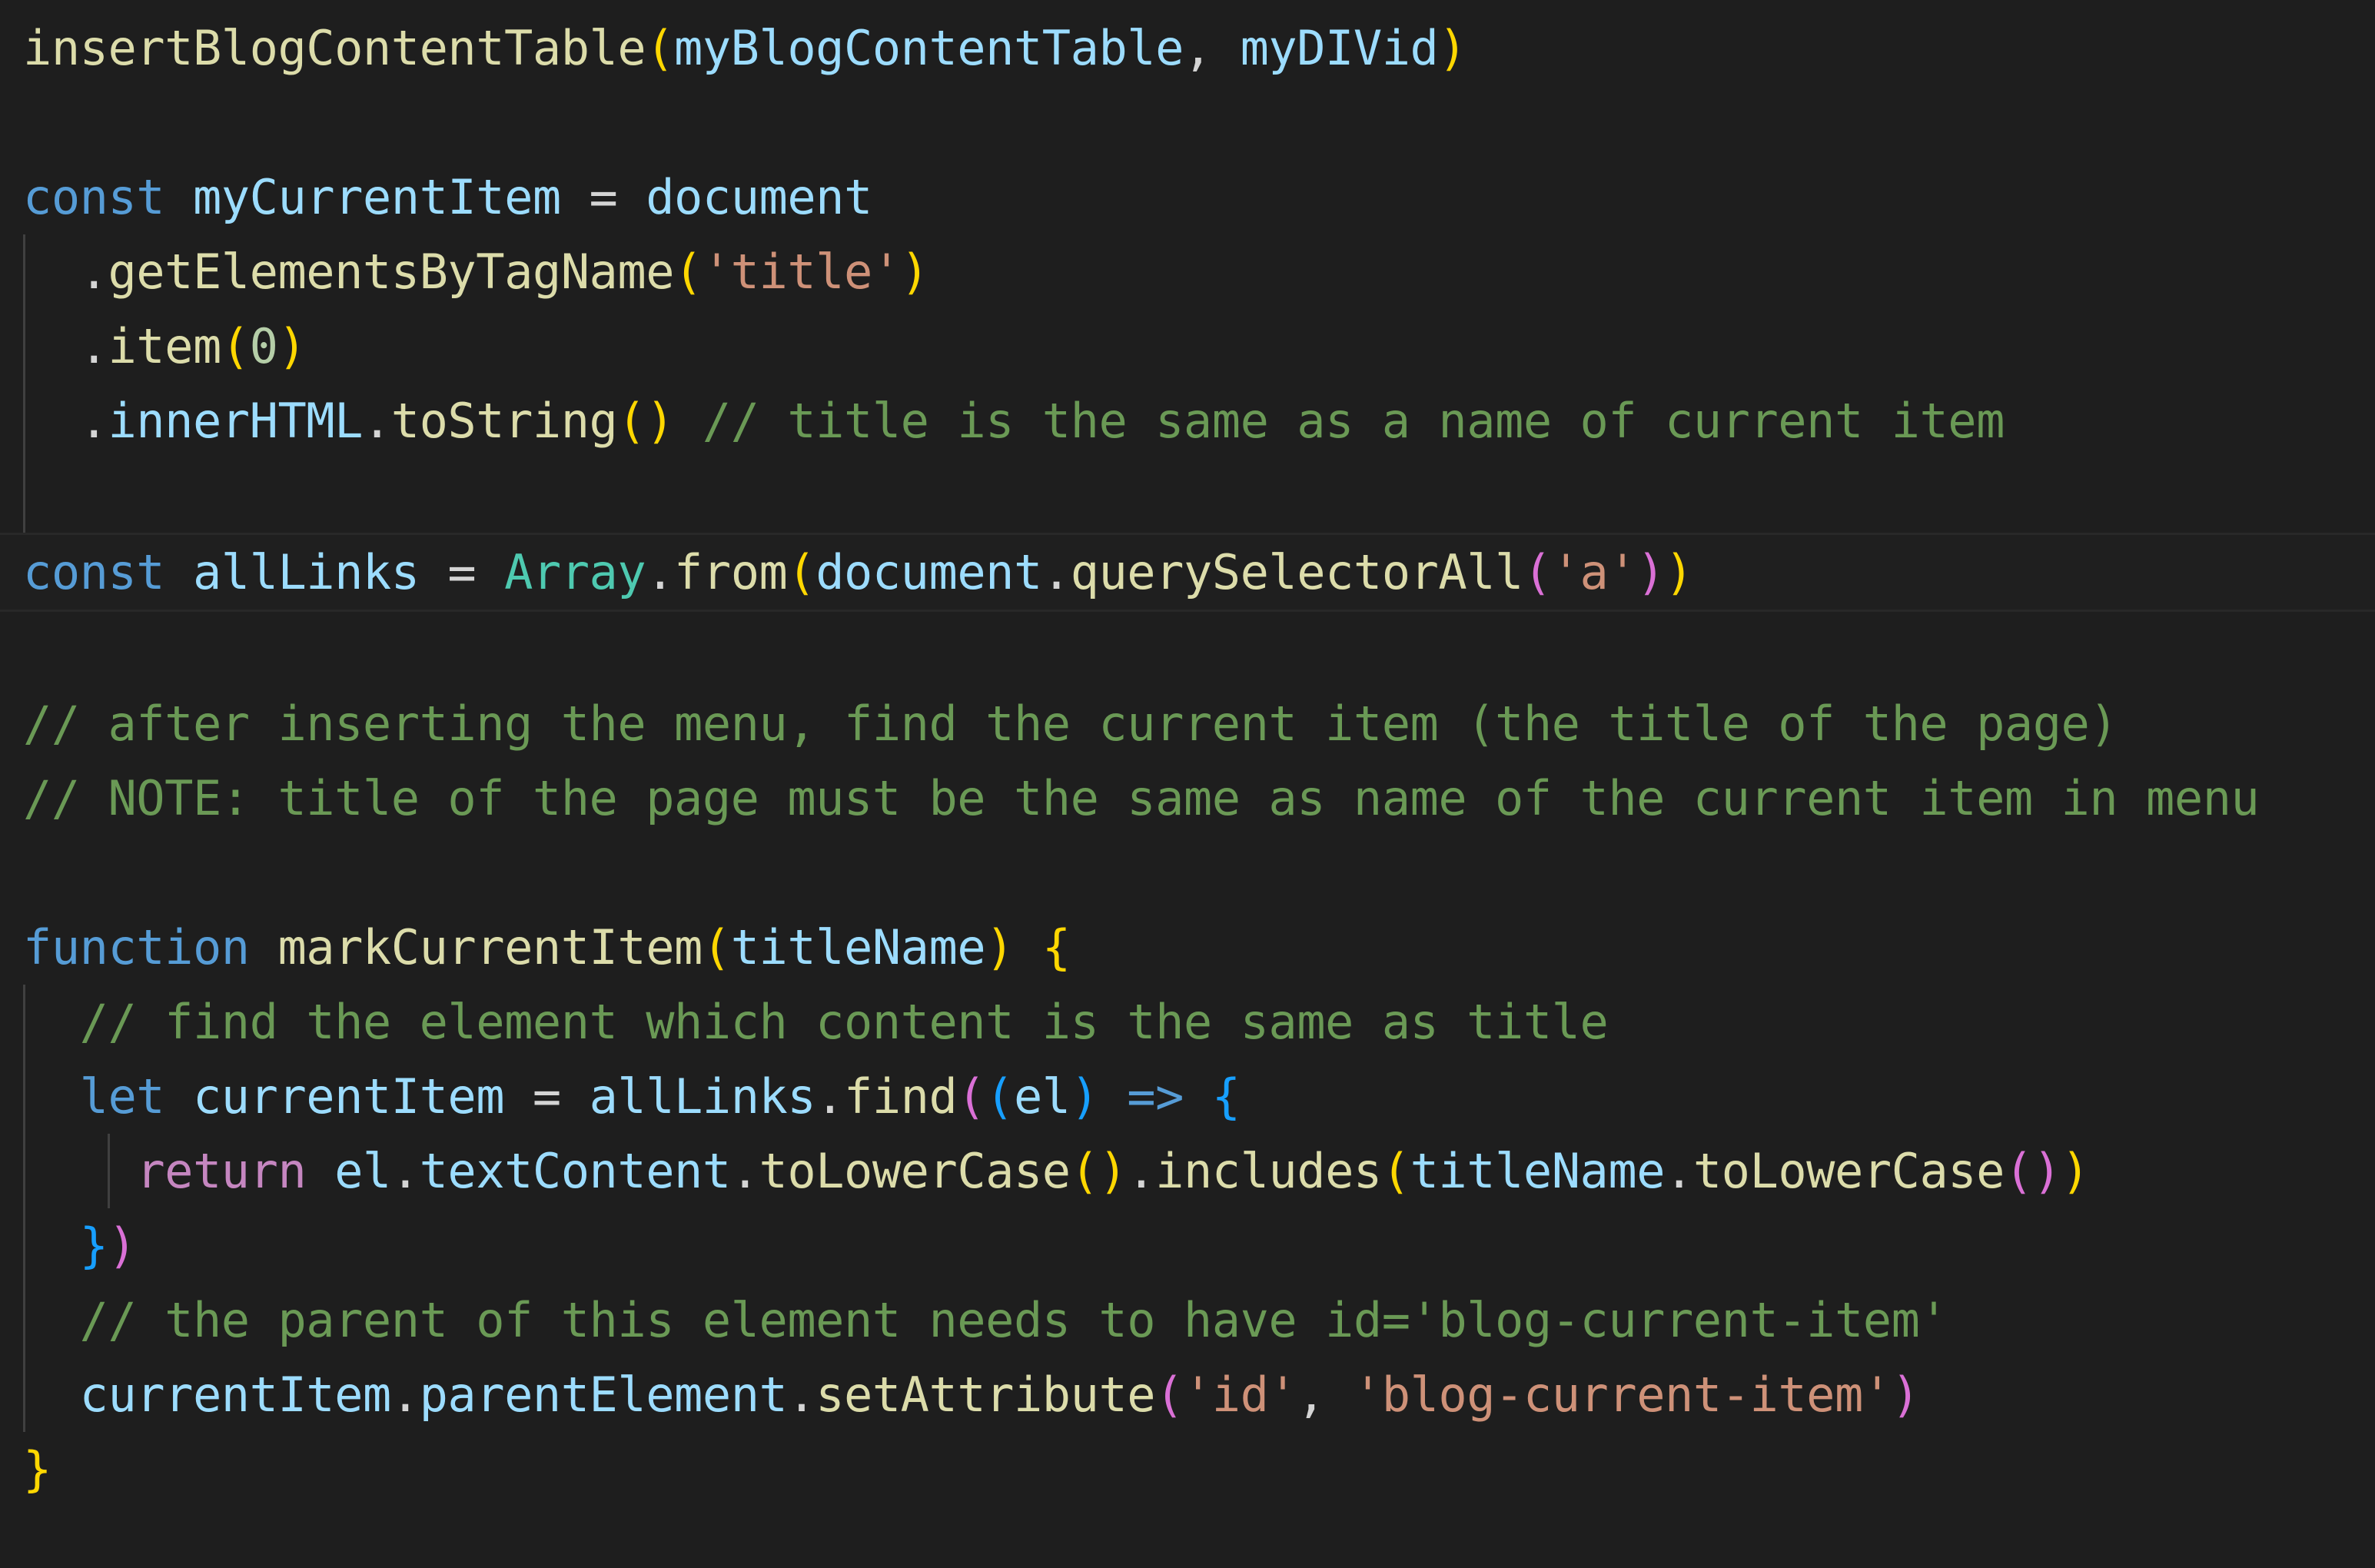 The height and width of the screenshot is (1568, 2375). I want to click on code-line: .item(0), so click(1187, 346).